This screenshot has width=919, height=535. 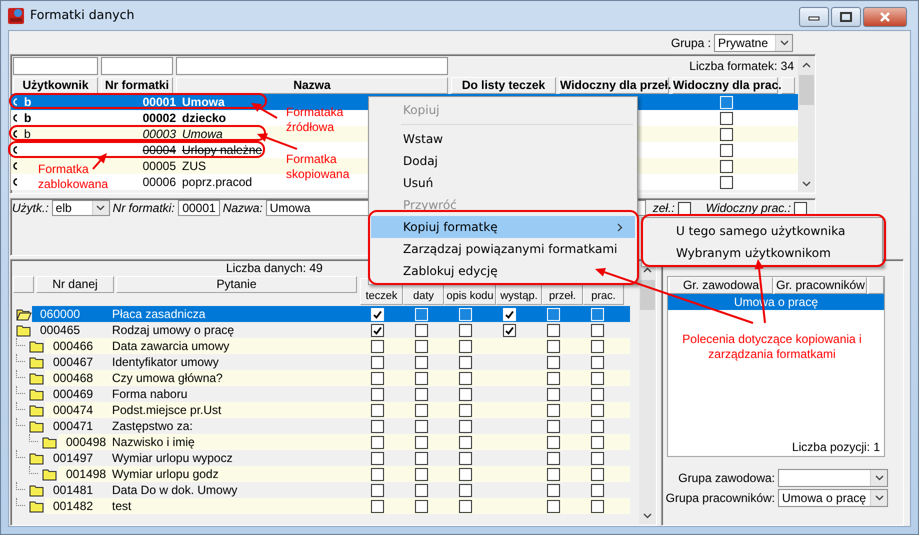 What do you see at coordinates (885, 17) in the screenshot?
I see `close-button` at bounding box center [885, 17].